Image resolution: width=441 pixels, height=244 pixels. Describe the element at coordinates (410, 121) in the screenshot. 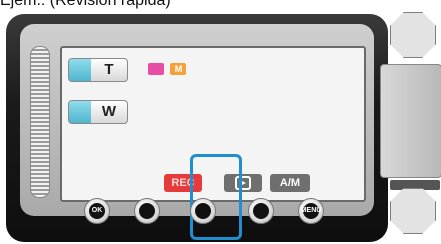

I see `hinge-plate` at that location.